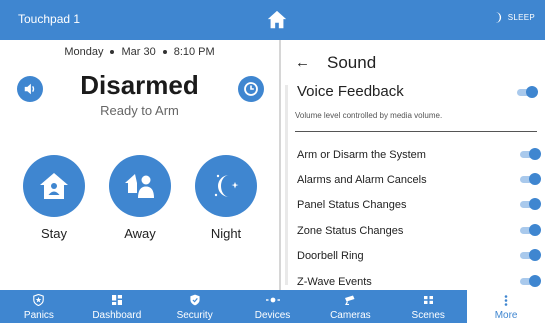  I want to click on camera-icon, so click(350, 300).